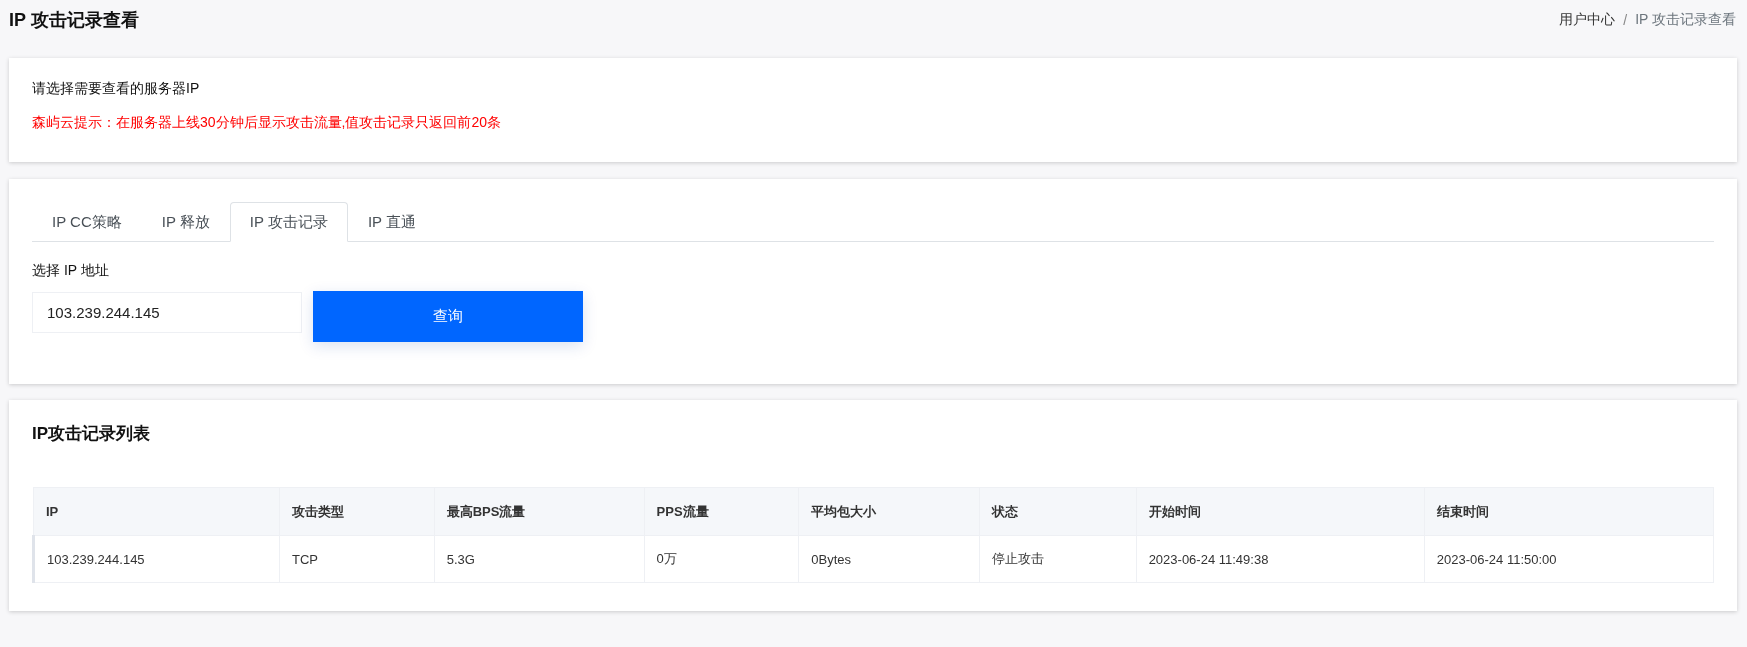 The image size is (1747, 647). What do you see at coordinates (71, 271) in the screenshot?
I see `field-label: 选择 IP 地址` at bounding box center [71, 271].